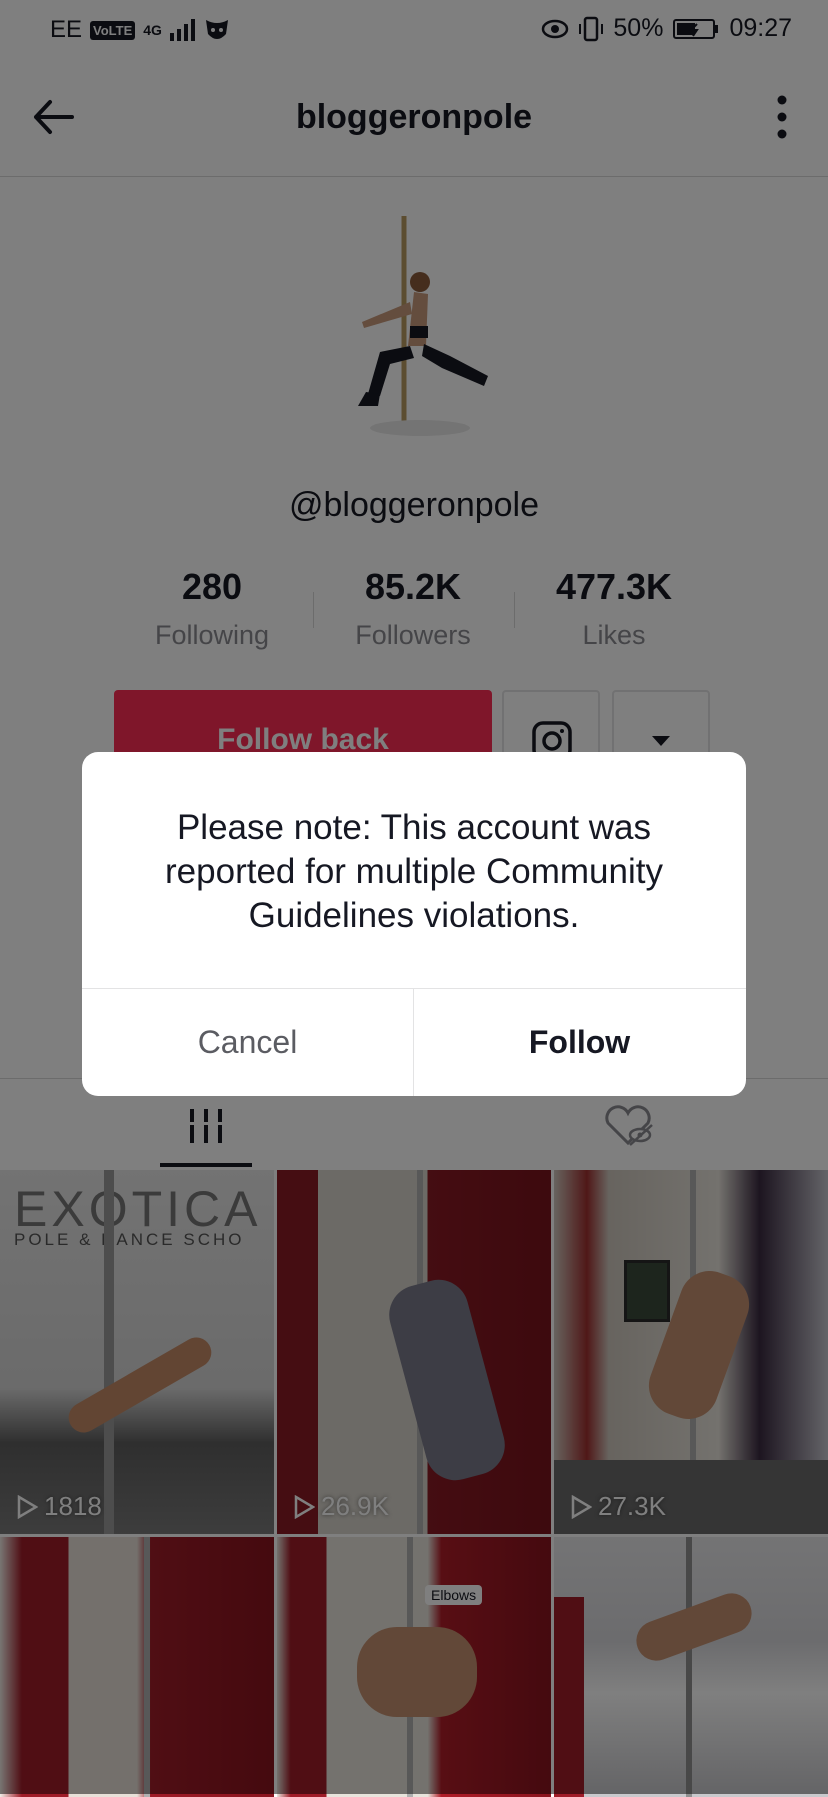 The image size is (828, 1797). Describe the element at coordinates (247, 1042) in the screenshot. I see `cancel-button: Cancel` at that location.